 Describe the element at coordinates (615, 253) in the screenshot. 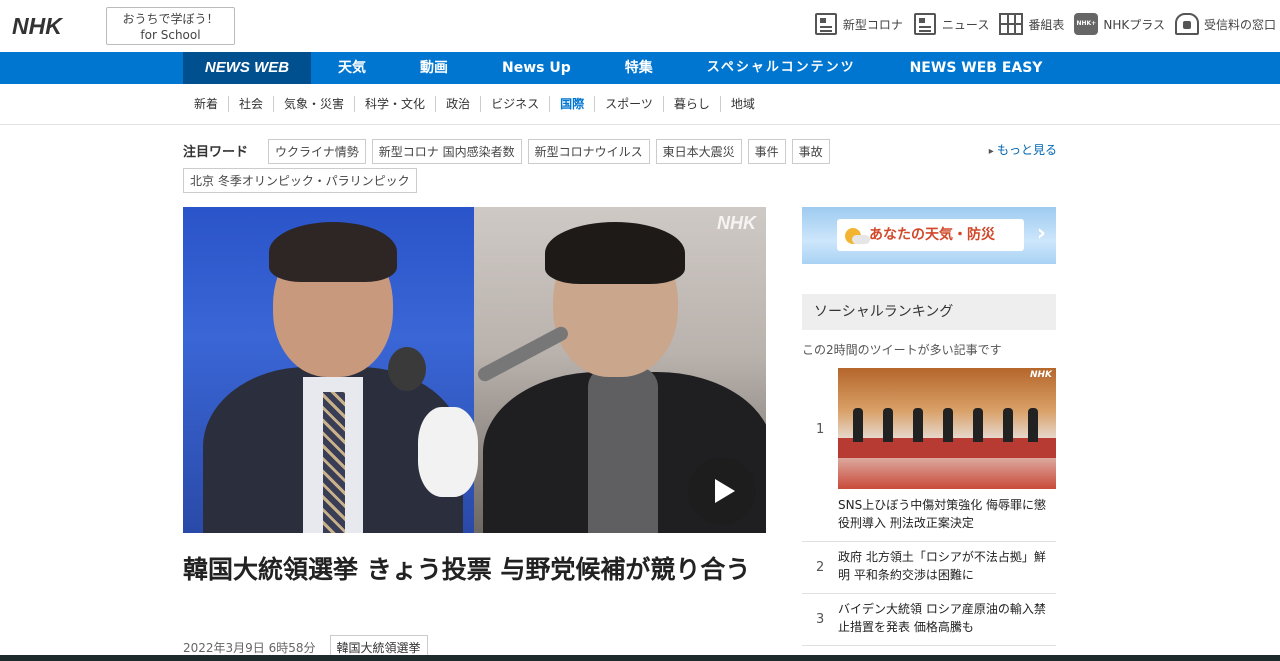

I see `candidate-right-hair` at that location.